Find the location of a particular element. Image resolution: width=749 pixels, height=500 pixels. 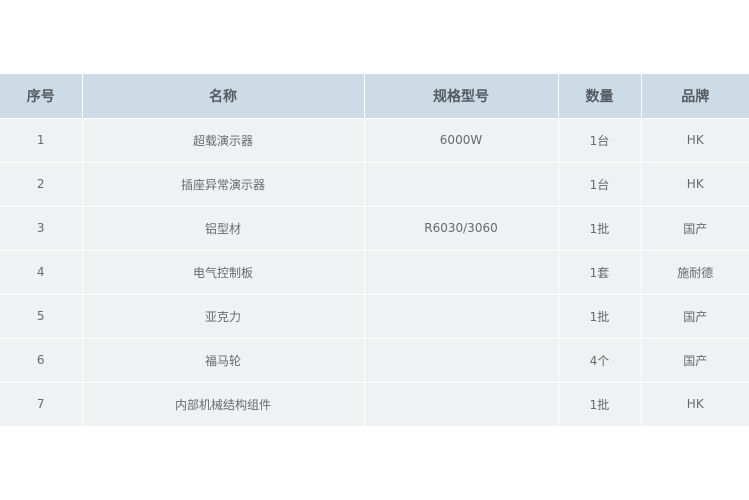

cell-index: 7 is located at coordinates (41, 403).